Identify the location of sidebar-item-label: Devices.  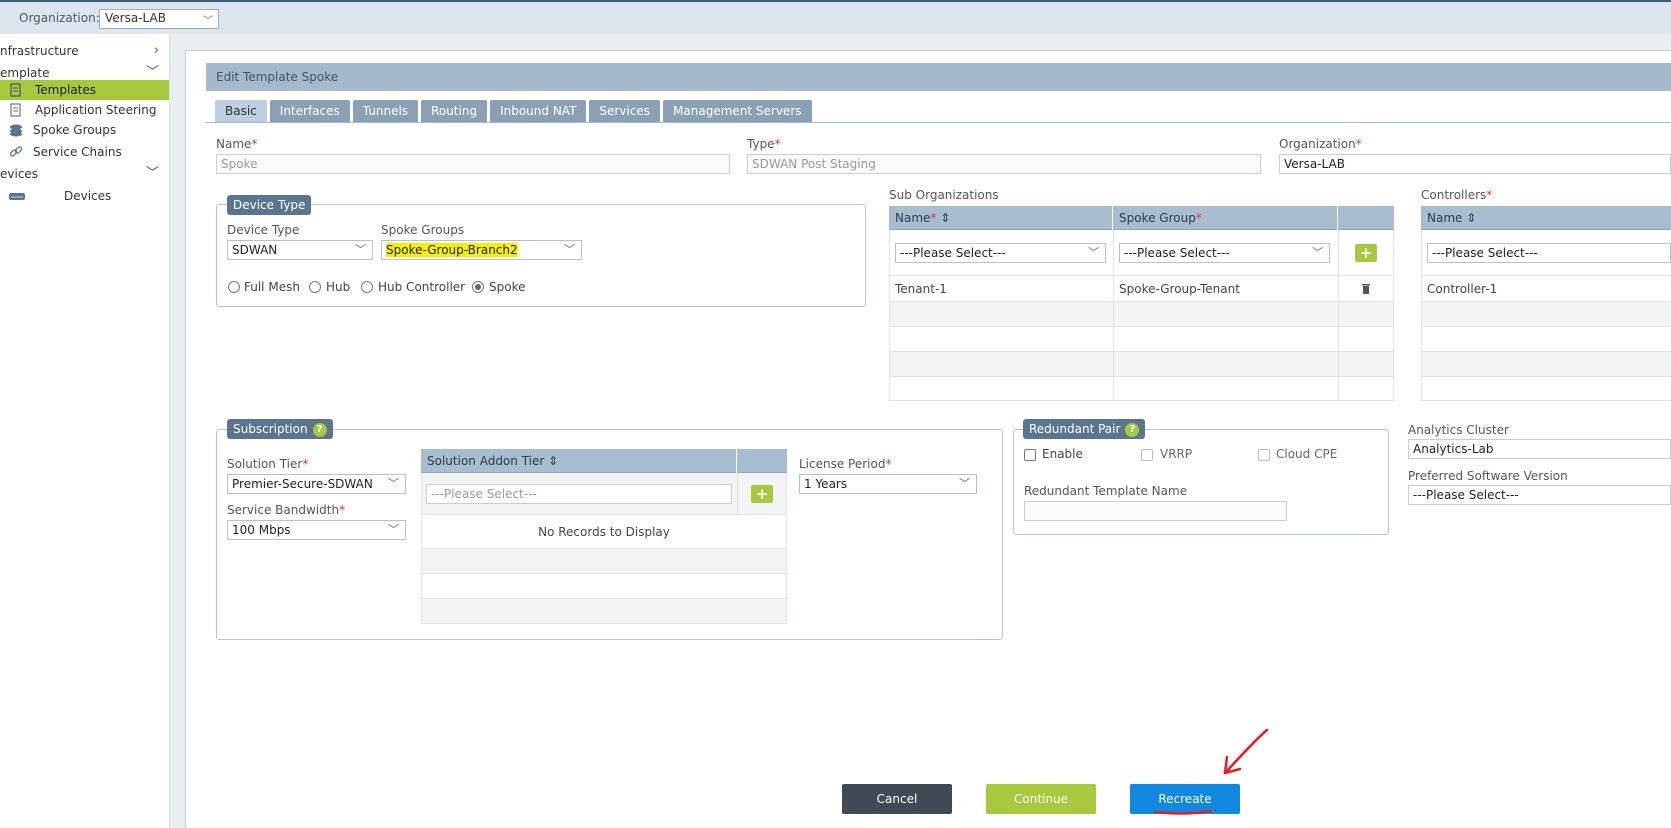
(88, 196).